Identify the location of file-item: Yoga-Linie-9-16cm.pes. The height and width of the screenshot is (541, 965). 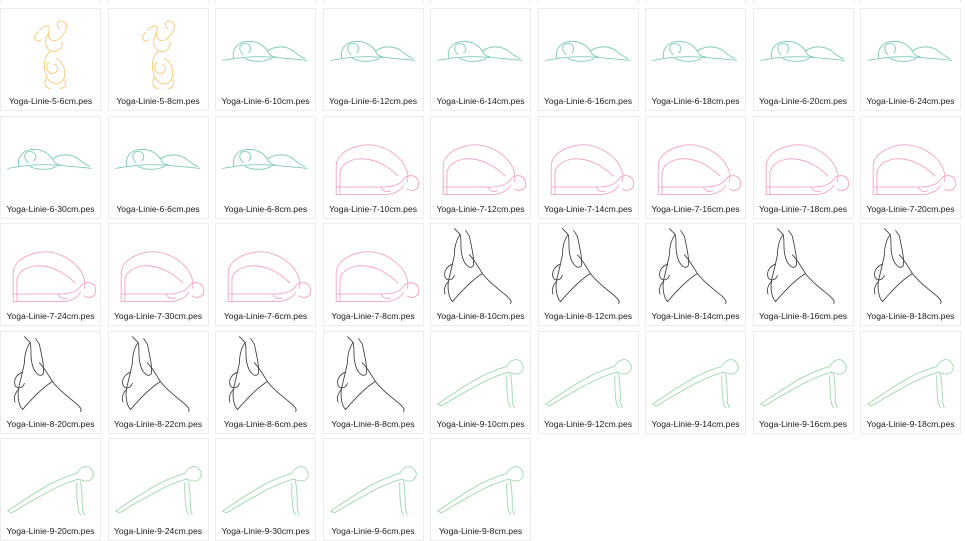
(803, 382).